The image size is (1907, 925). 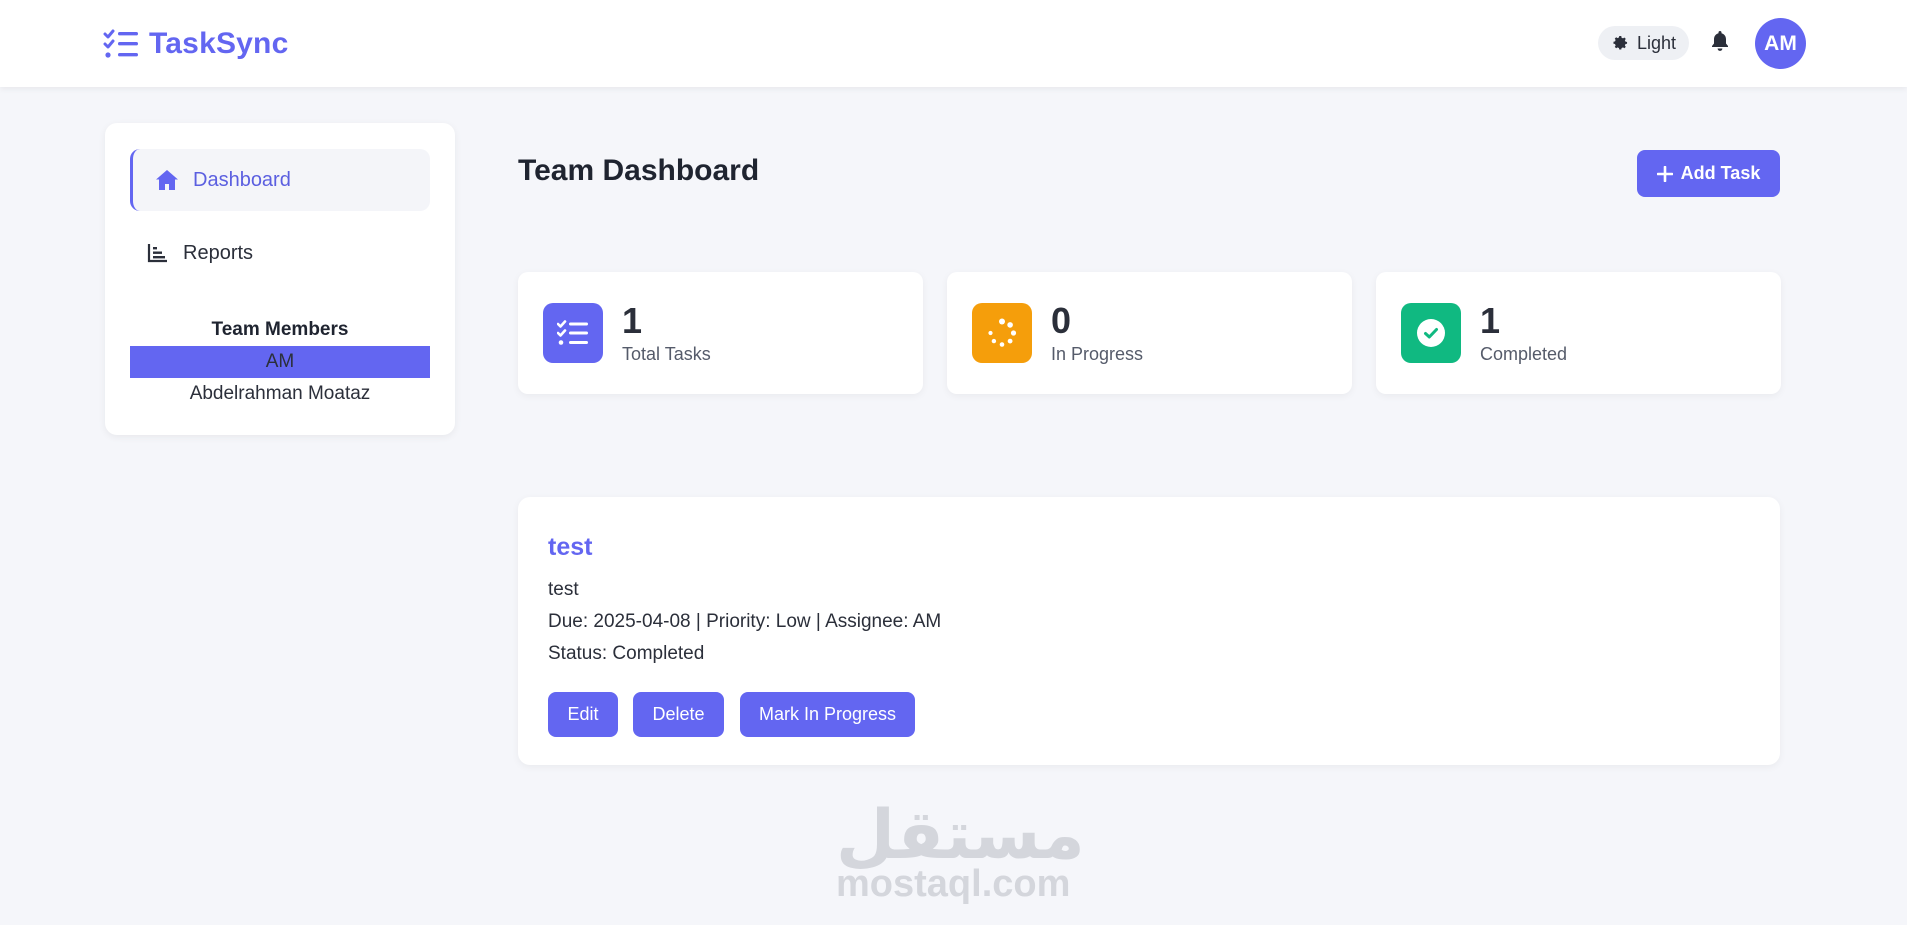 What do you see at coordinates (639, 170) in the screenshot?
I see `page-title: Team Dashboard` at bounding box center [639, 170].